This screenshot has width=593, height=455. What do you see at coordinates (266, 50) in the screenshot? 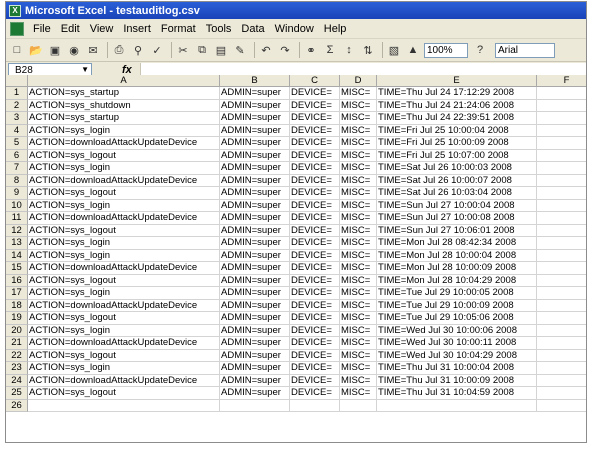
I see `undo-icon: ↶` at bounding box center [266, 50].